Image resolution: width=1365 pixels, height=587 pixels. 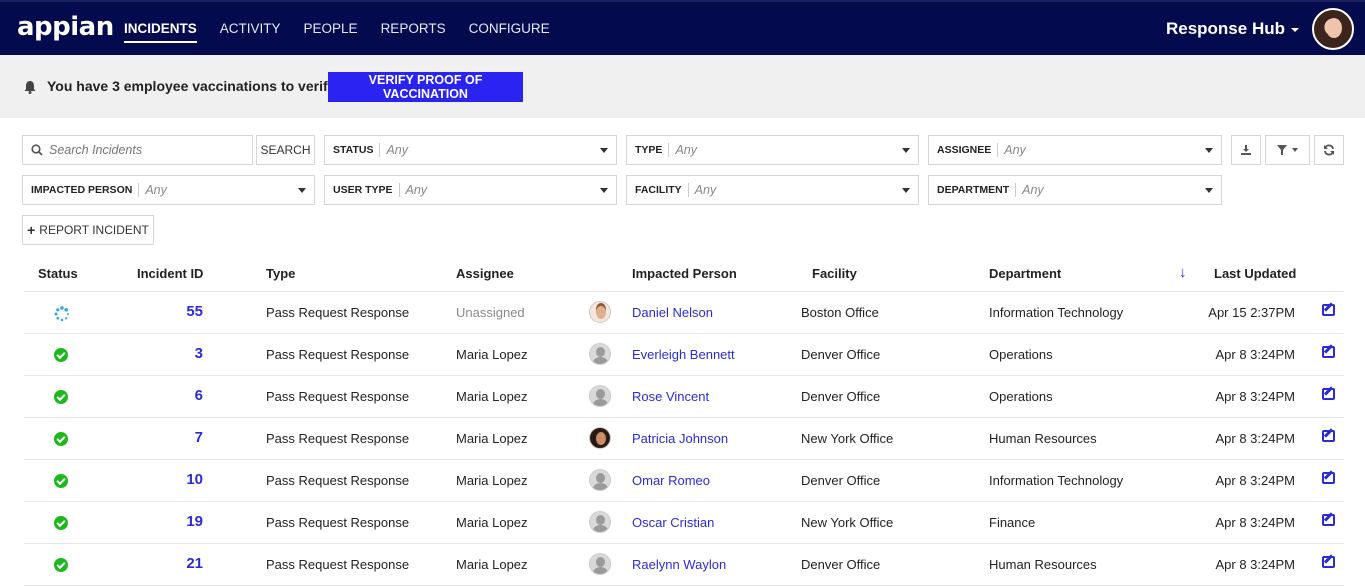 I want to click on impacted-person-link: Rose Vincent, so click(x=670, y=396).